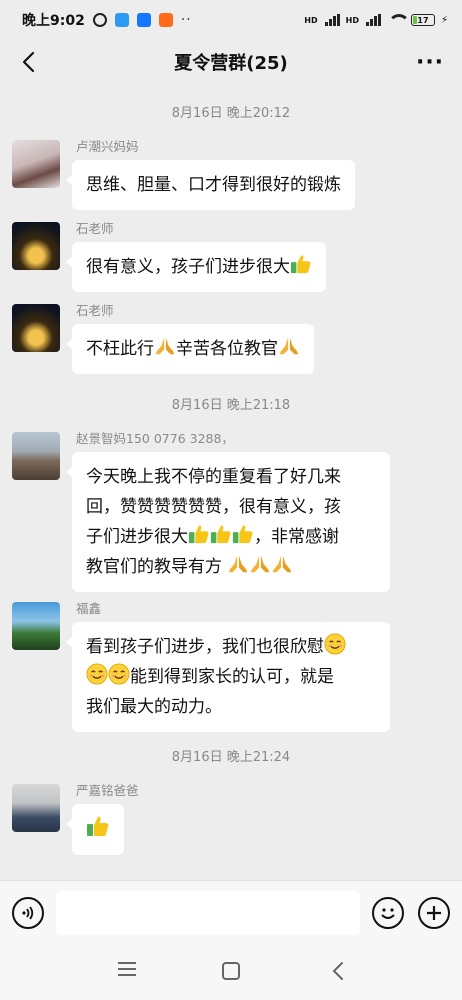 This screenshot has width=462, height=1000. I want to click on message-text: 不枉此行, so click(120, 349).